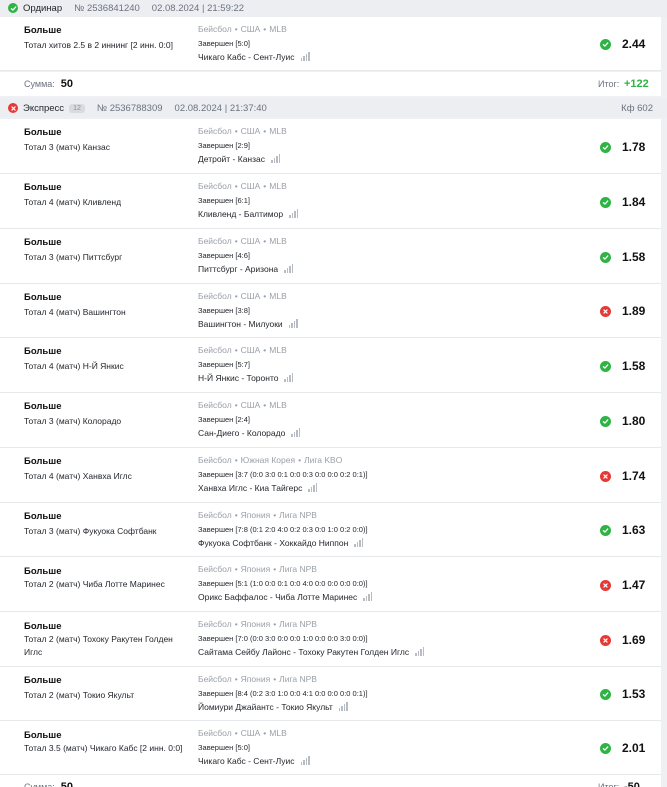 The height and width of the screenshot is (787, 667). I want to click on match-teams: Ханвха Иглс - Киа Тайгерс, so click(258, 488).